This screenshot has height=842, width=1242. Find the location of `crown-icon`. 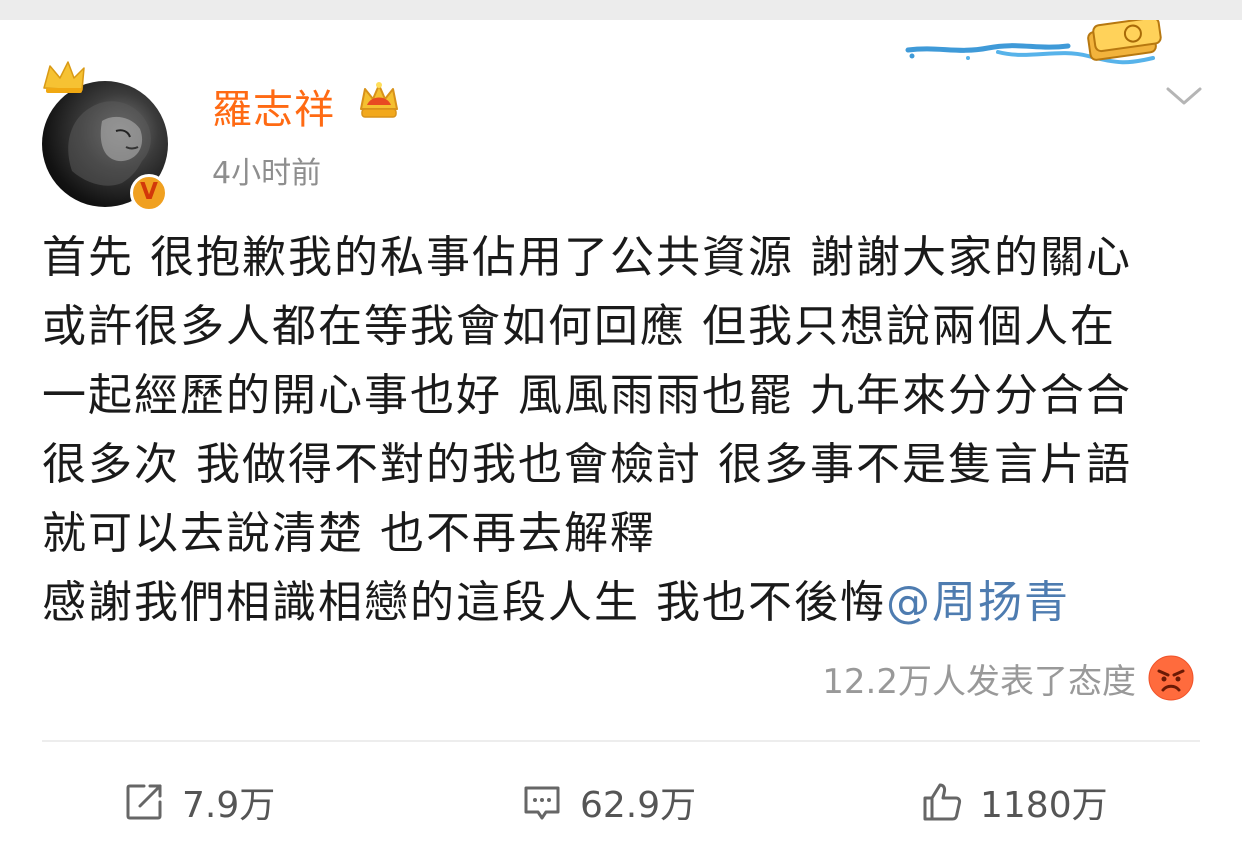

crown-icon is located at coordinates (64, 77).